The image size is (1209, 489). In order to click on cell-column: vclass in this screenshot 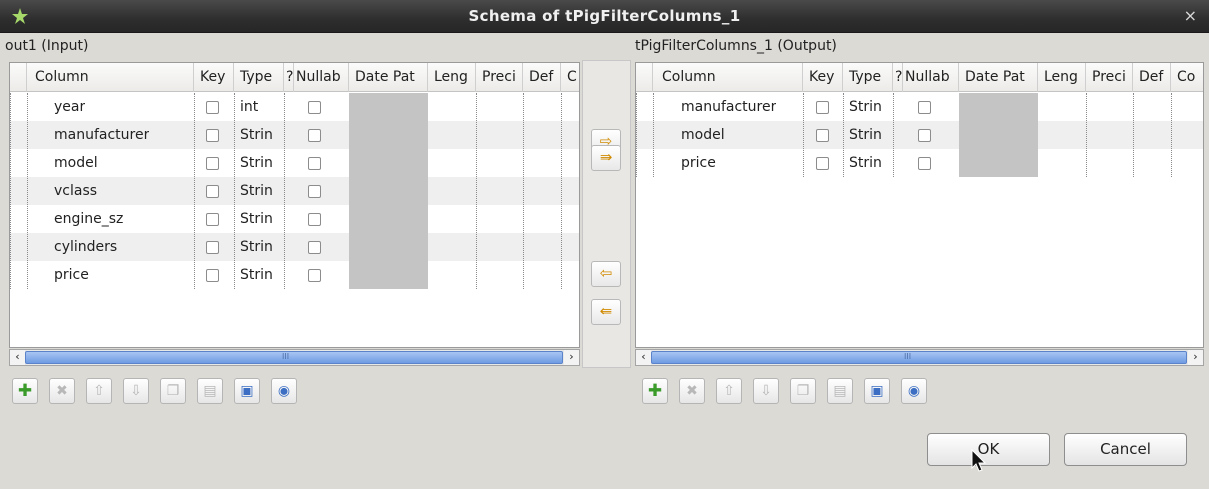, I will do `click(75, 191)`.